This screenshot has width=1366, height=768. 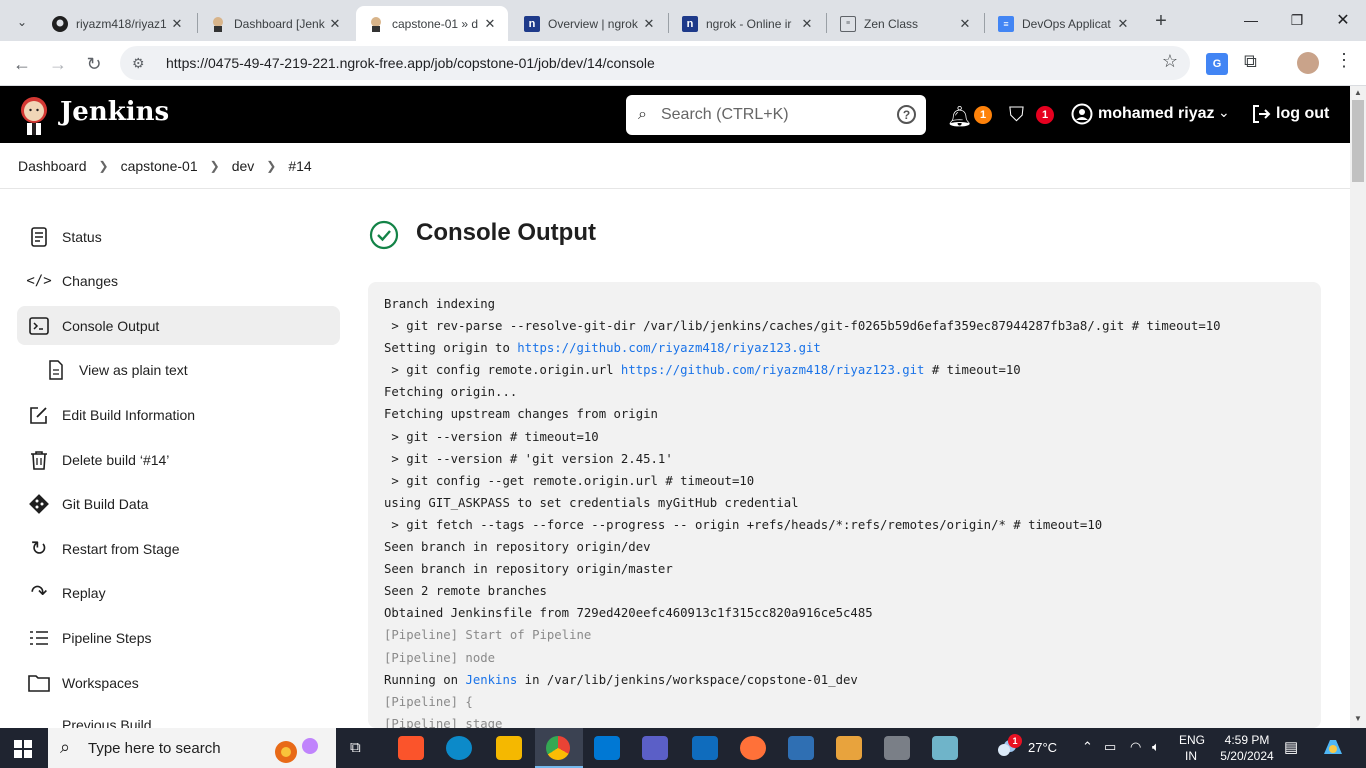 I want to click on tab-title: riyazm418/riyaz1, so click(x=121, y=23).